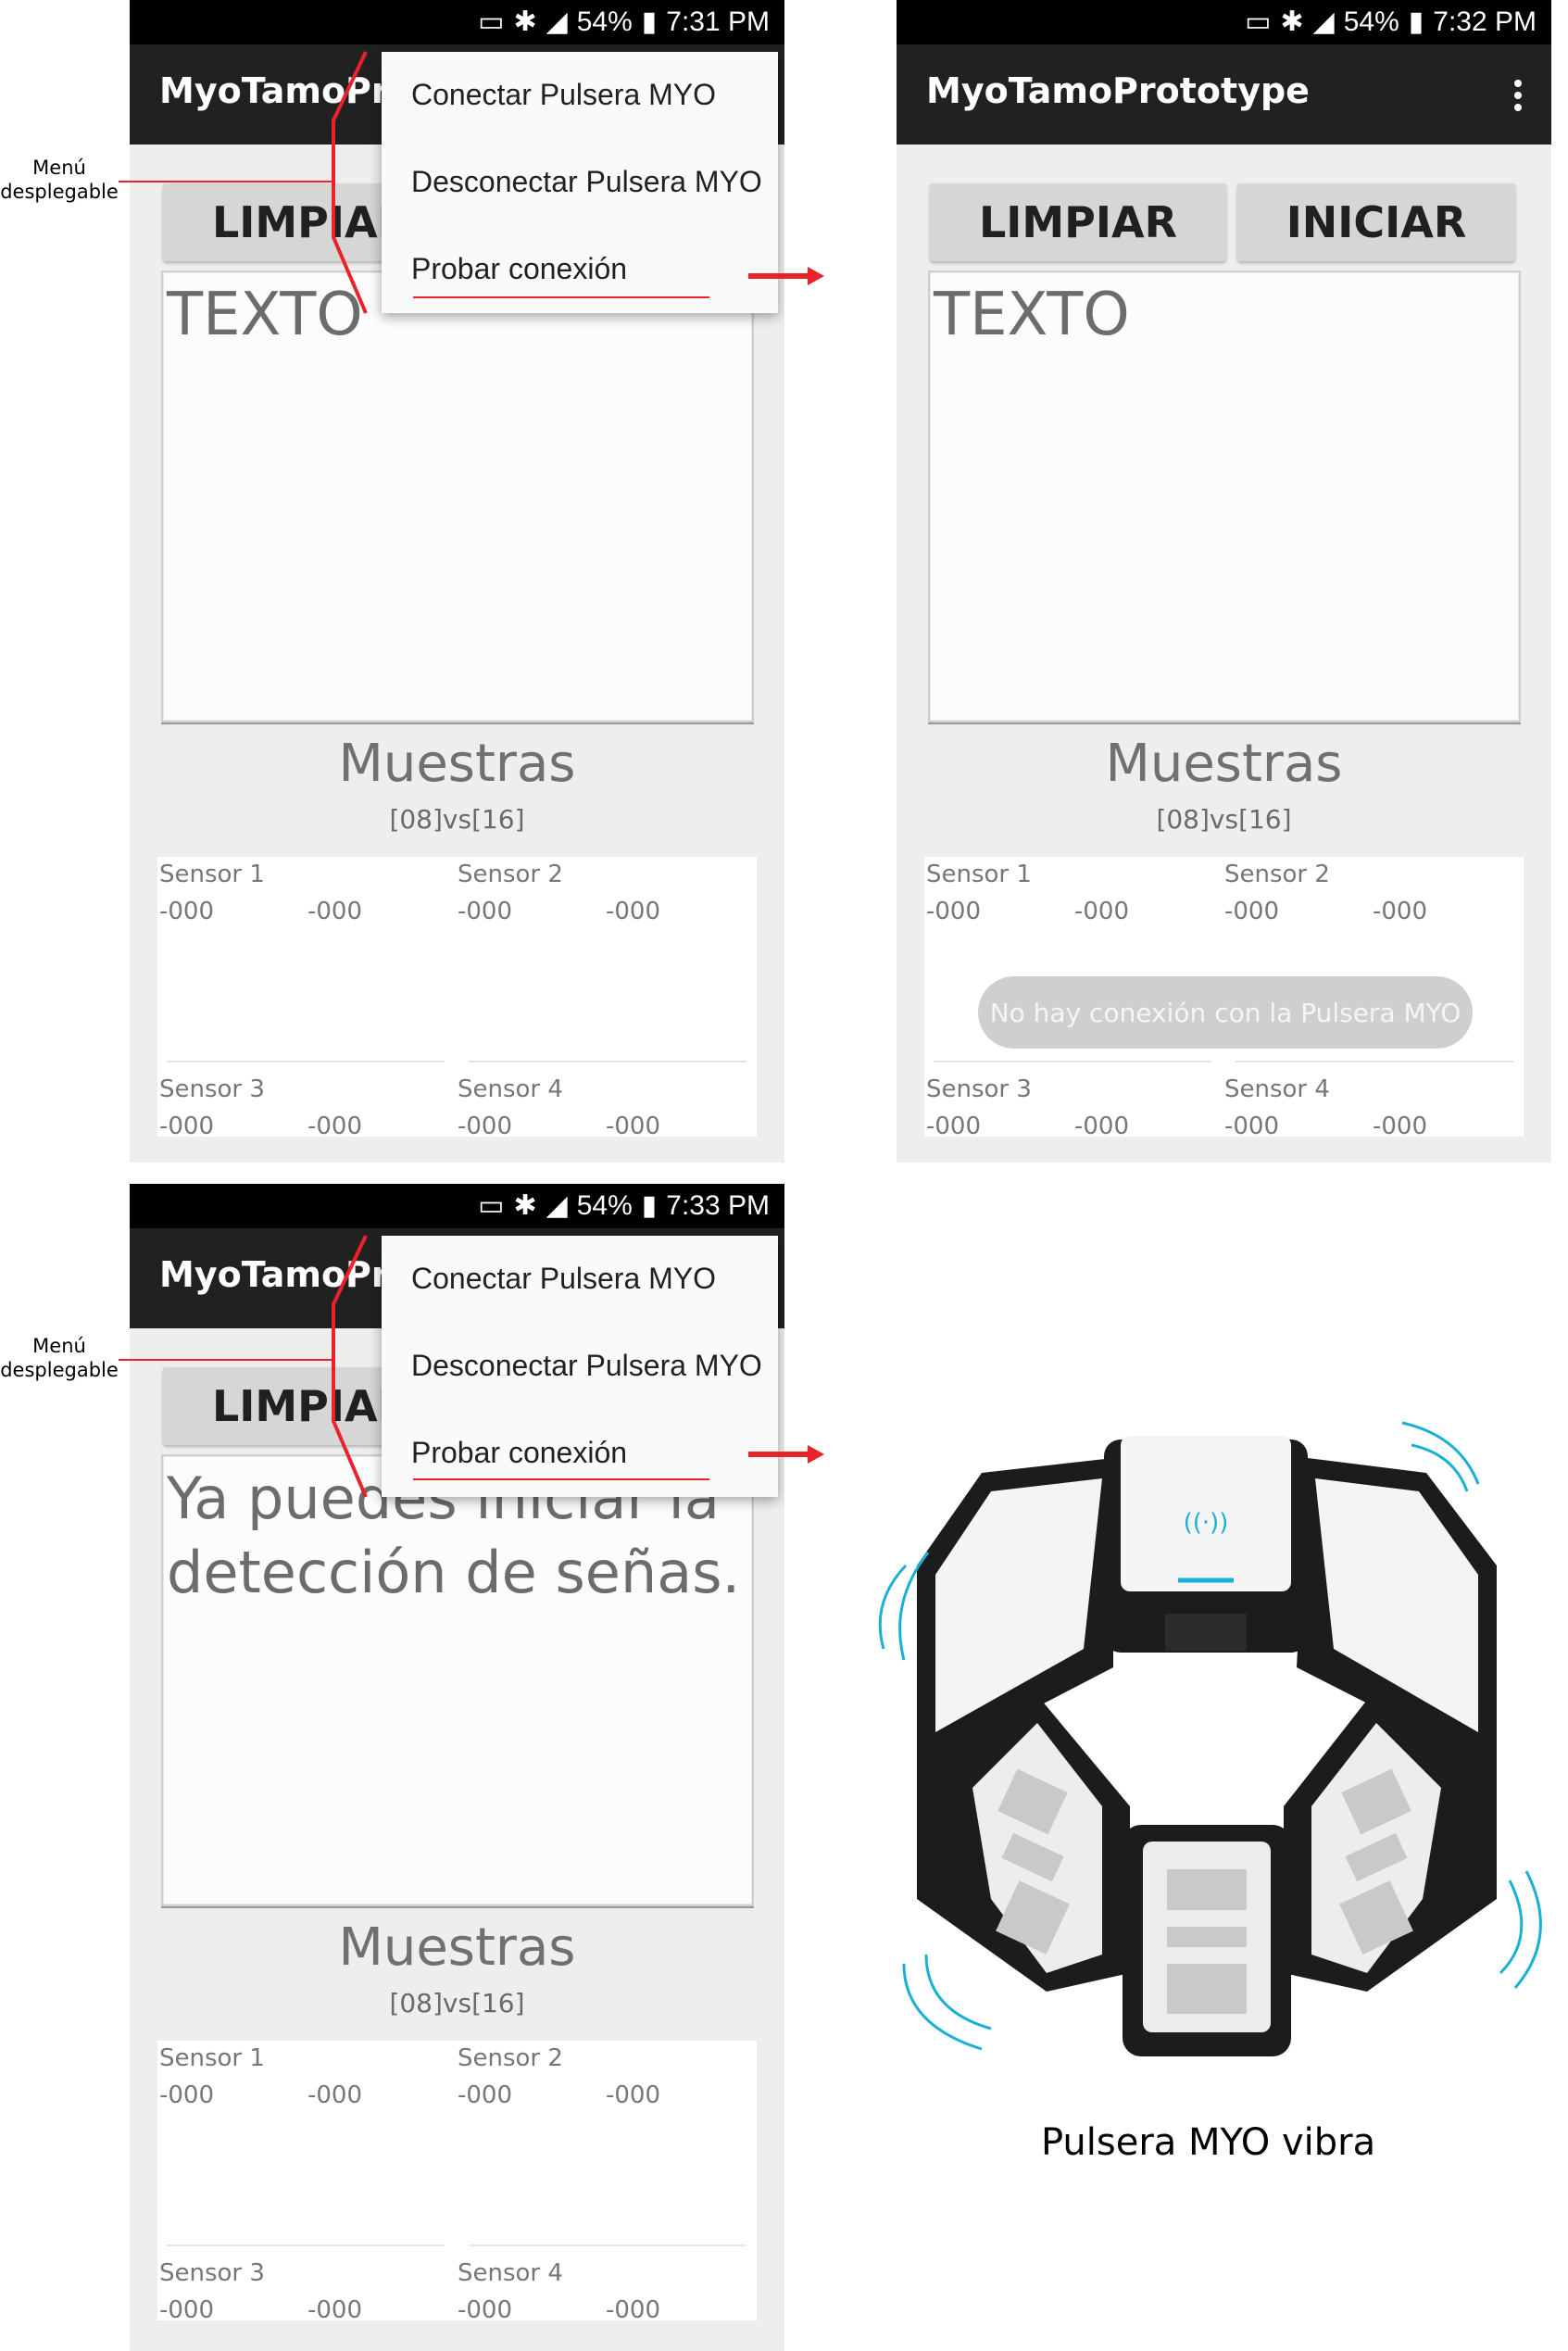  I want to click on app-bar: MyoTamoPrototype, so click(1224, 94).